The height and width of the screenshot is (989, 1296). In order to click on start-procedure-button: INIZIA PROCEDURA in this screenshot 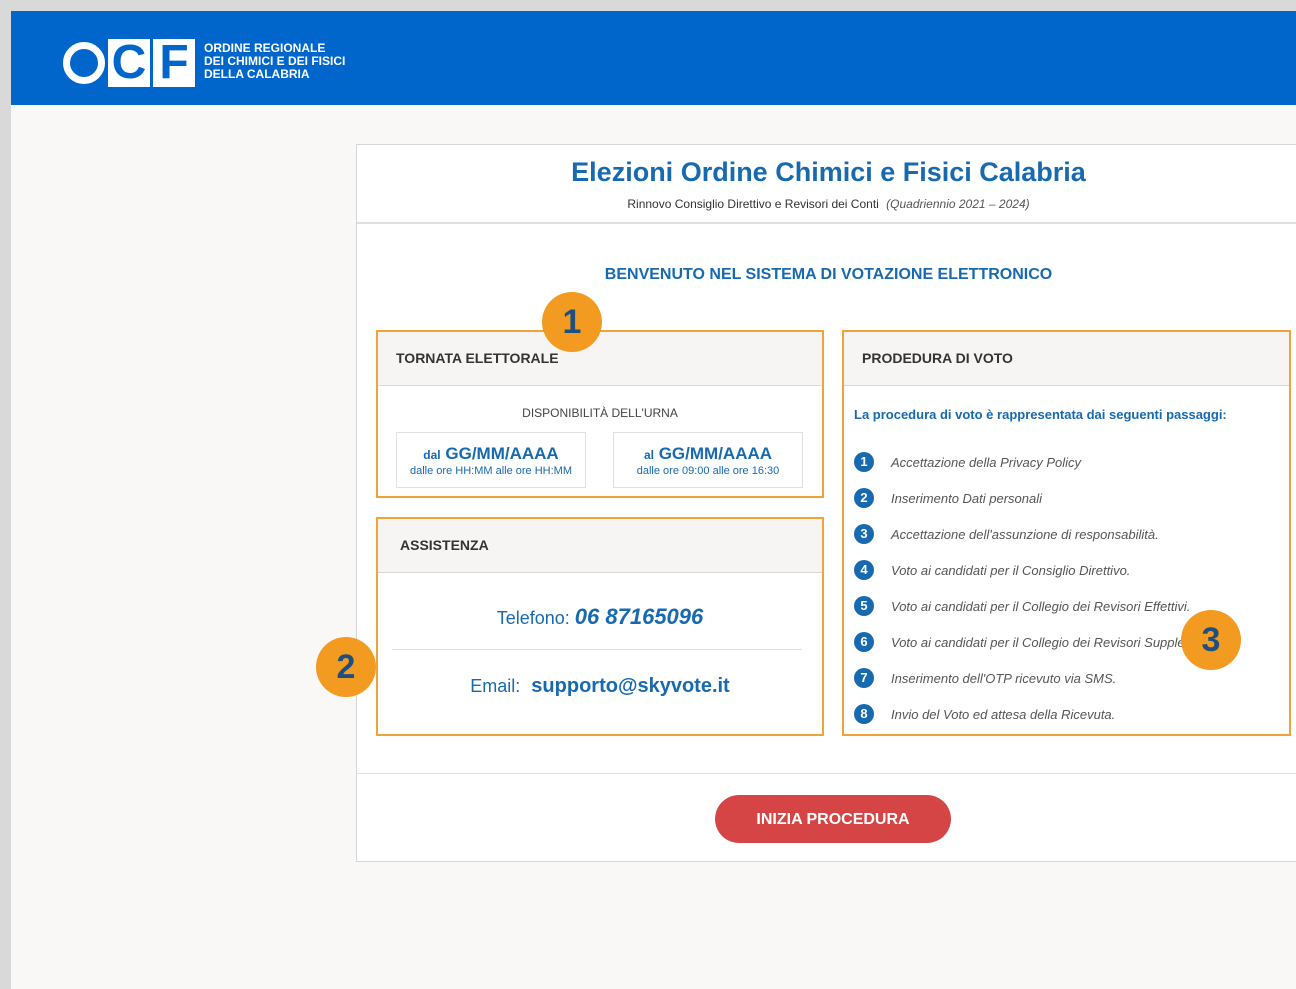, I will do `click(833, 819)`.